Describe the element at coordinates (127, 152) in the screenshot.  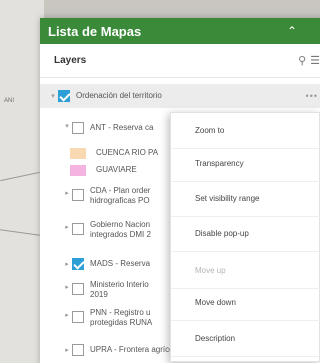
I see `legend-label: CUENCA RIO PA` at that location.